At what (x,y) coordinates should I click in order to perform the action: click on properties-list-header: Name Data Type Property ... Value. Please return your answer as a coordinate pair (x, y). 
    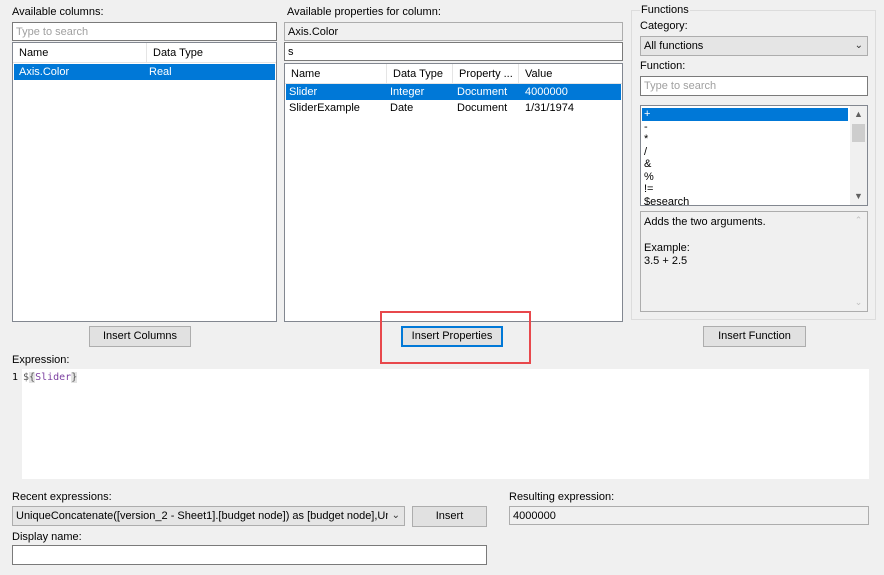
    Looking at the image, I should click on (453, 74).